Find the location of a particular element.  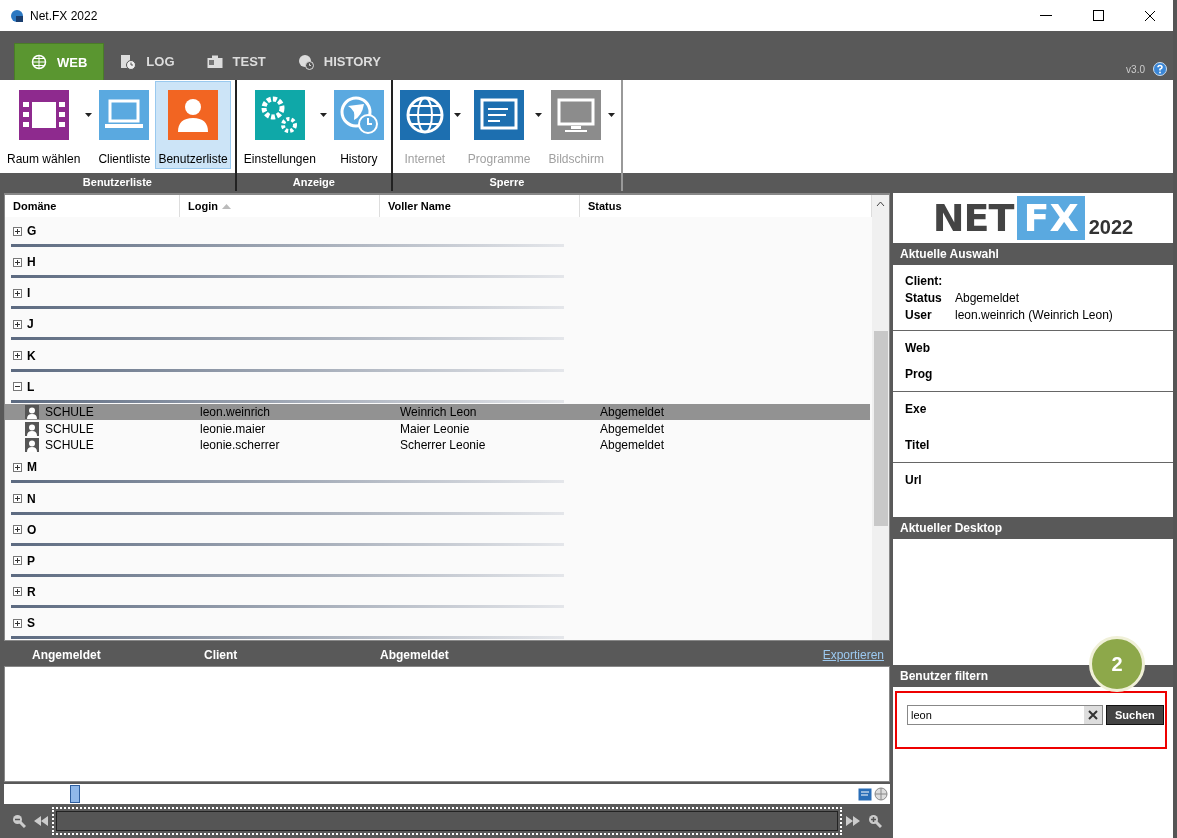

ribbon-button: Einstellungen is located at coordinates (279, 125).